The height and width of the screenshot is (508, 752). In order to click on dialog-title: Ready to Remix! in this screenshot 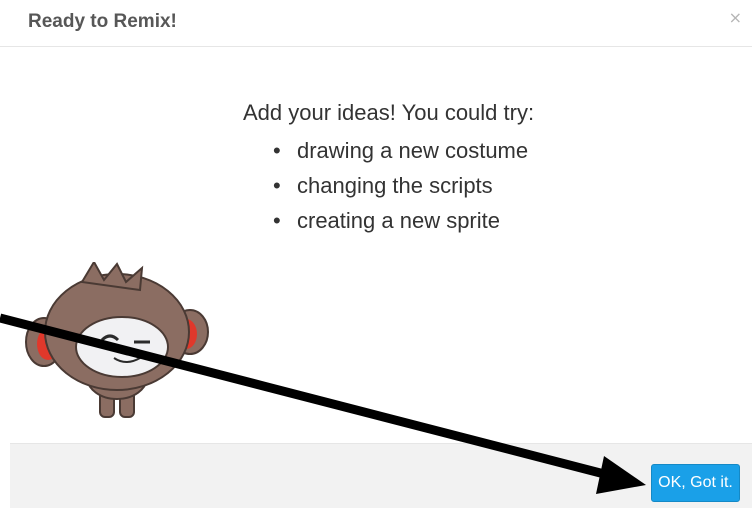, I will do `click(102, 21)`.